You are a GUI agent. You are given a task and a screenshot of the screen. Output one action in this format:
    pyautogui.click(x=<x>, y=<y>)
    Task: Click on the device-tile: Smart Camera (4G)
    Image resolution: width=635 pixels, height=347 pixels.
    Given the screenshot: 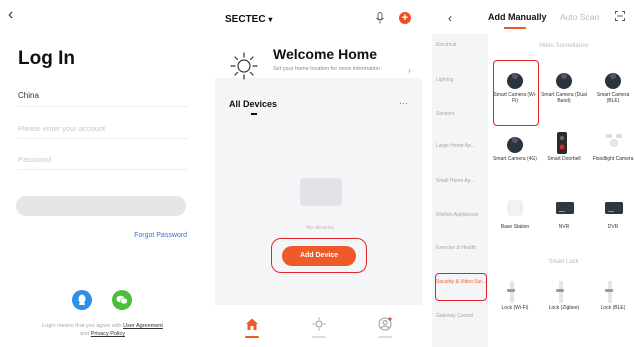 What is the action you would take?
    pyautogui.click(x=515, y=151)
    